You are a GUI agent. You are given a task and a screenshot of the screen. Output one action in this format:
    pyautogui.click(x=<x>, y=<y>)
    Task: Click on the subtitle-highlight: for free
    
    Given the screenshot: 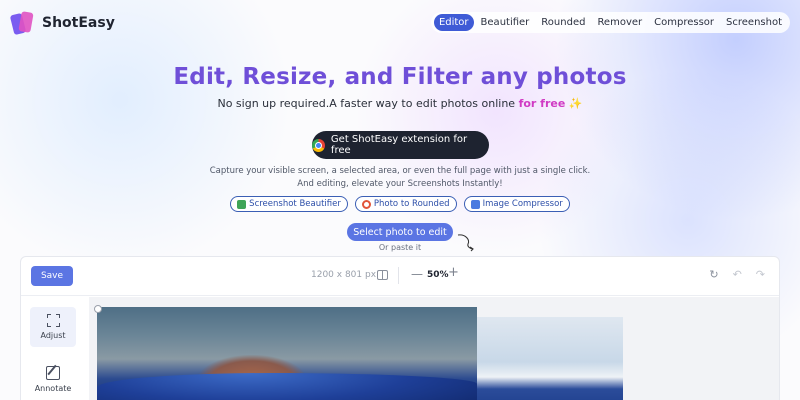 What is the action you would take?
    pyautogui.click(x=542, y=103)
    